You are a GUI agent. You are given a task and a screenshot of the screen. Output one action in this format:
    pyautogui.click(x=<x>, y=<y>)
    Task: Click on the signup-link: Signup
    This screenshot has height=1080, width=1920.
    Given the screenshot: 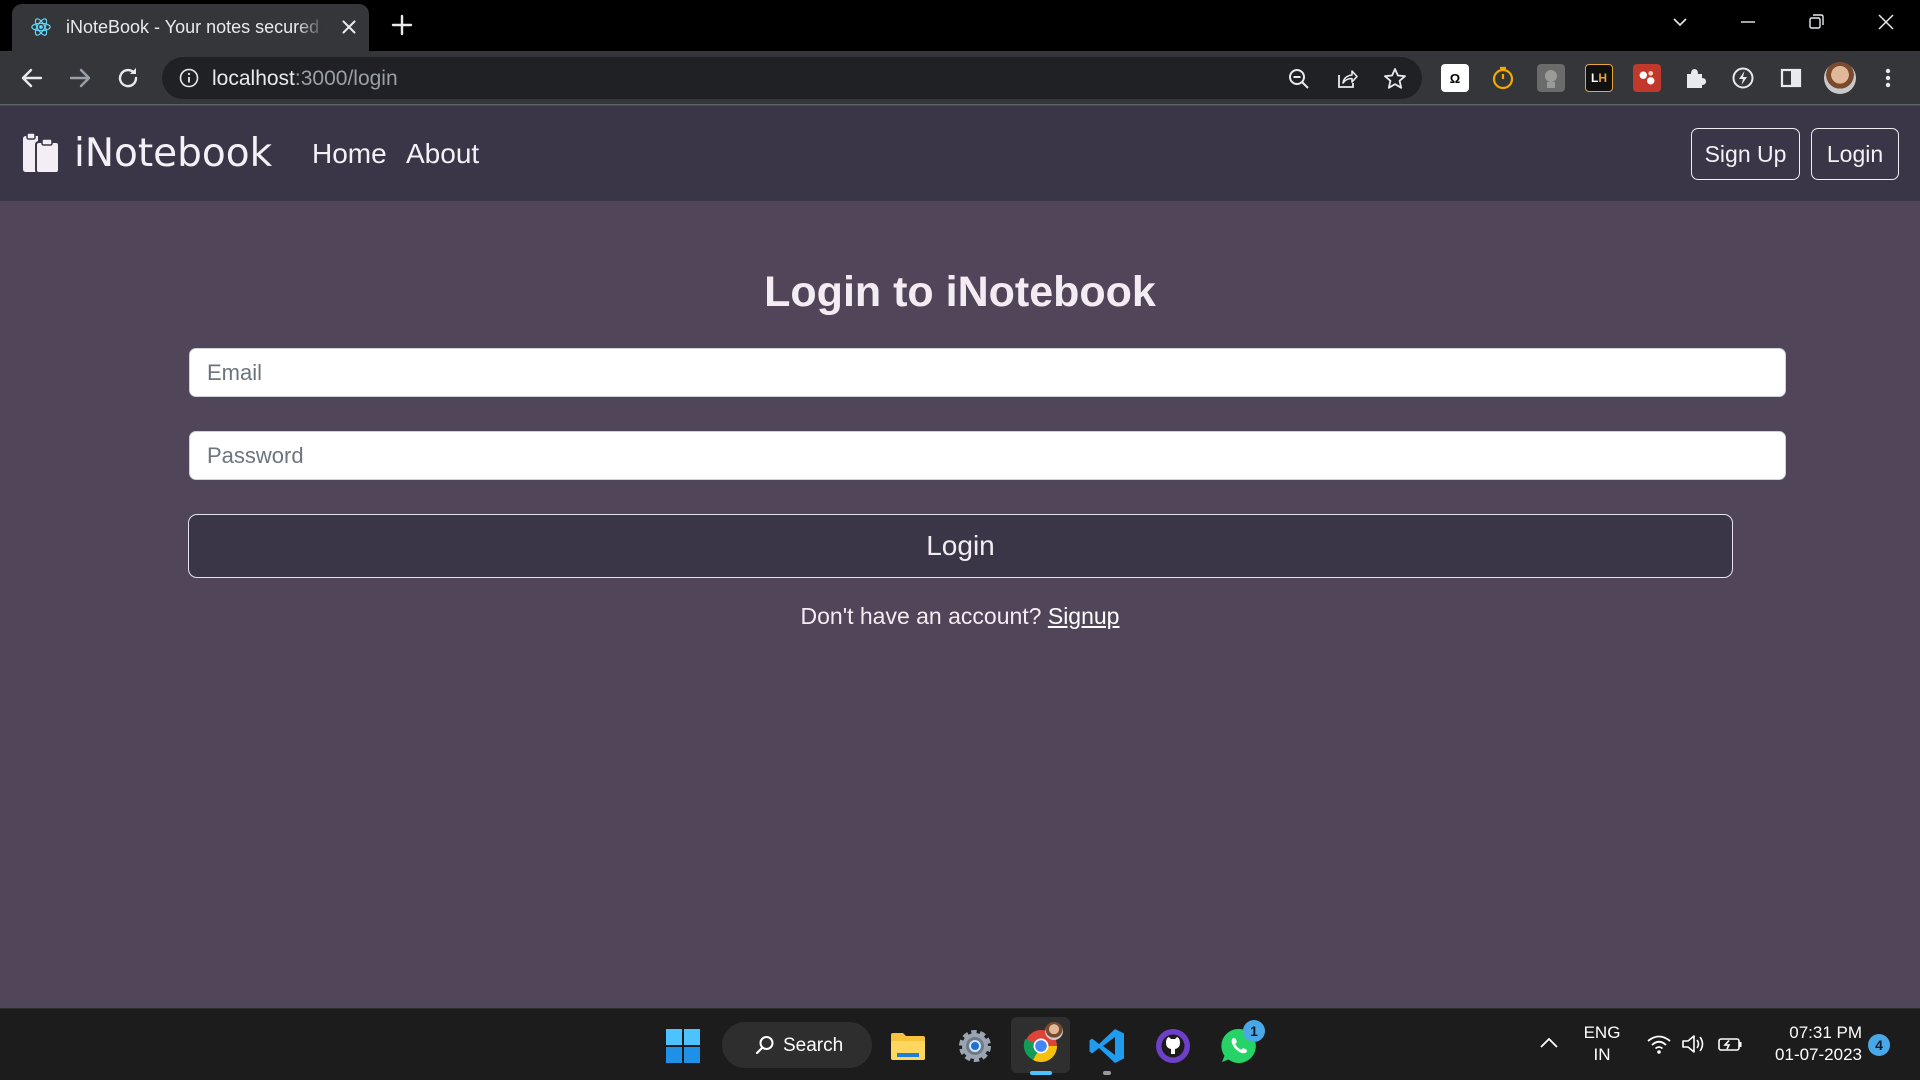 What is the action you would take?
    pyautogui.click(x=1084, y=616)
    